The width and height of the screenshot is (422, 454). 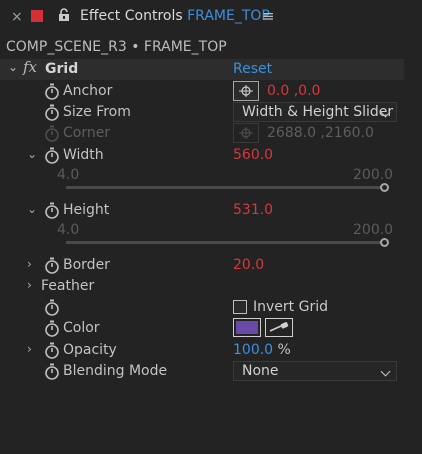 I want to click on prop-label: Opacity, so click(x=90, y=350).